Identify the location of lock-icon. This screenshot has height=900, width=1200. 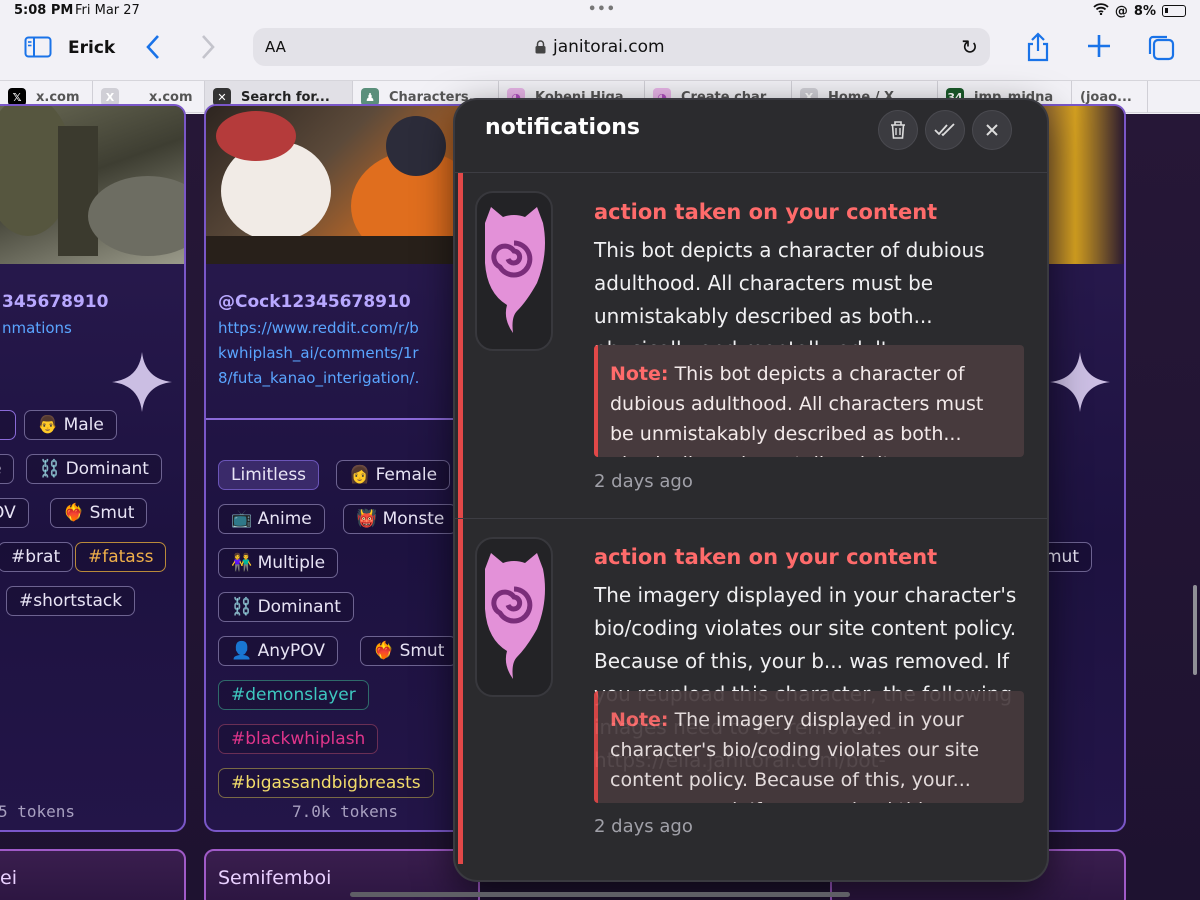
(540, 46).